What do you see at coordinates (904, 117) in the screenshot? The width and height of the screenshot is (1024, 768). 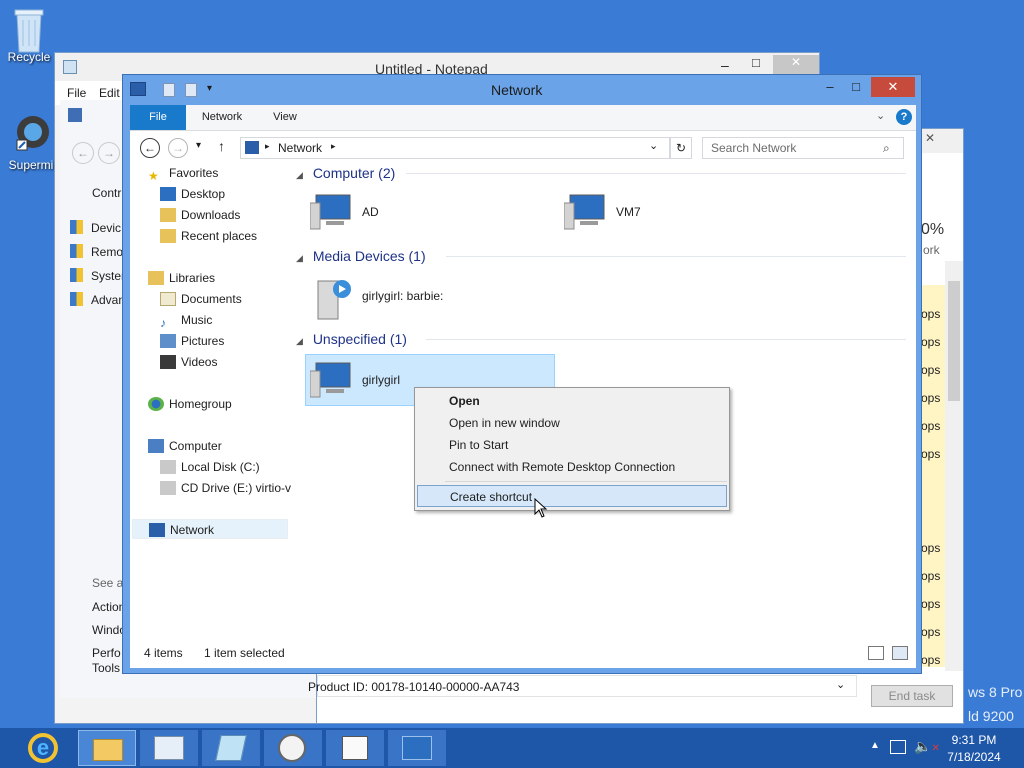 I see `help-icon: ?` at bounding box center [904, 117].